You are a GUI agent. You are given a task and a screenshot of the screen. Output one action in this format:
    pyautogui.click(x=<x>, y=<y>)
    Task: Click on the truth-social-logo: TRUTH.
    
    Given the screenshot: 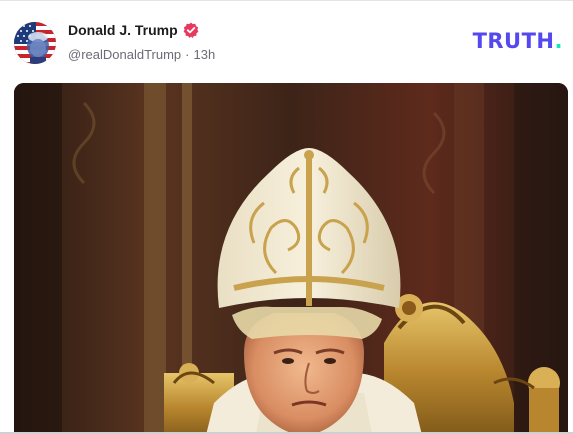 What is the action you would take?
    pyautogui.click(x=518, y=41)
    